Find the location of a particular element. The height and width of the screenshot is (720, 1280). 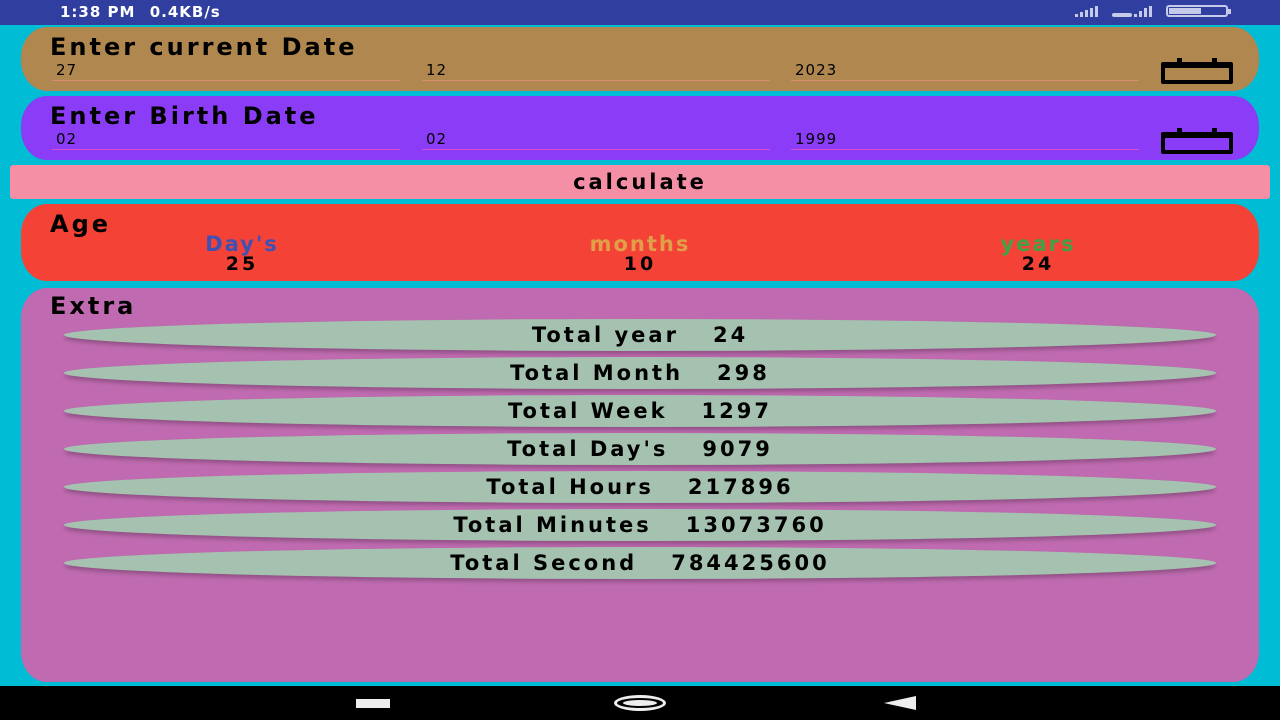

age-card: Age Day's 25 months 10 years 24 is located at coordinates (640, 242).